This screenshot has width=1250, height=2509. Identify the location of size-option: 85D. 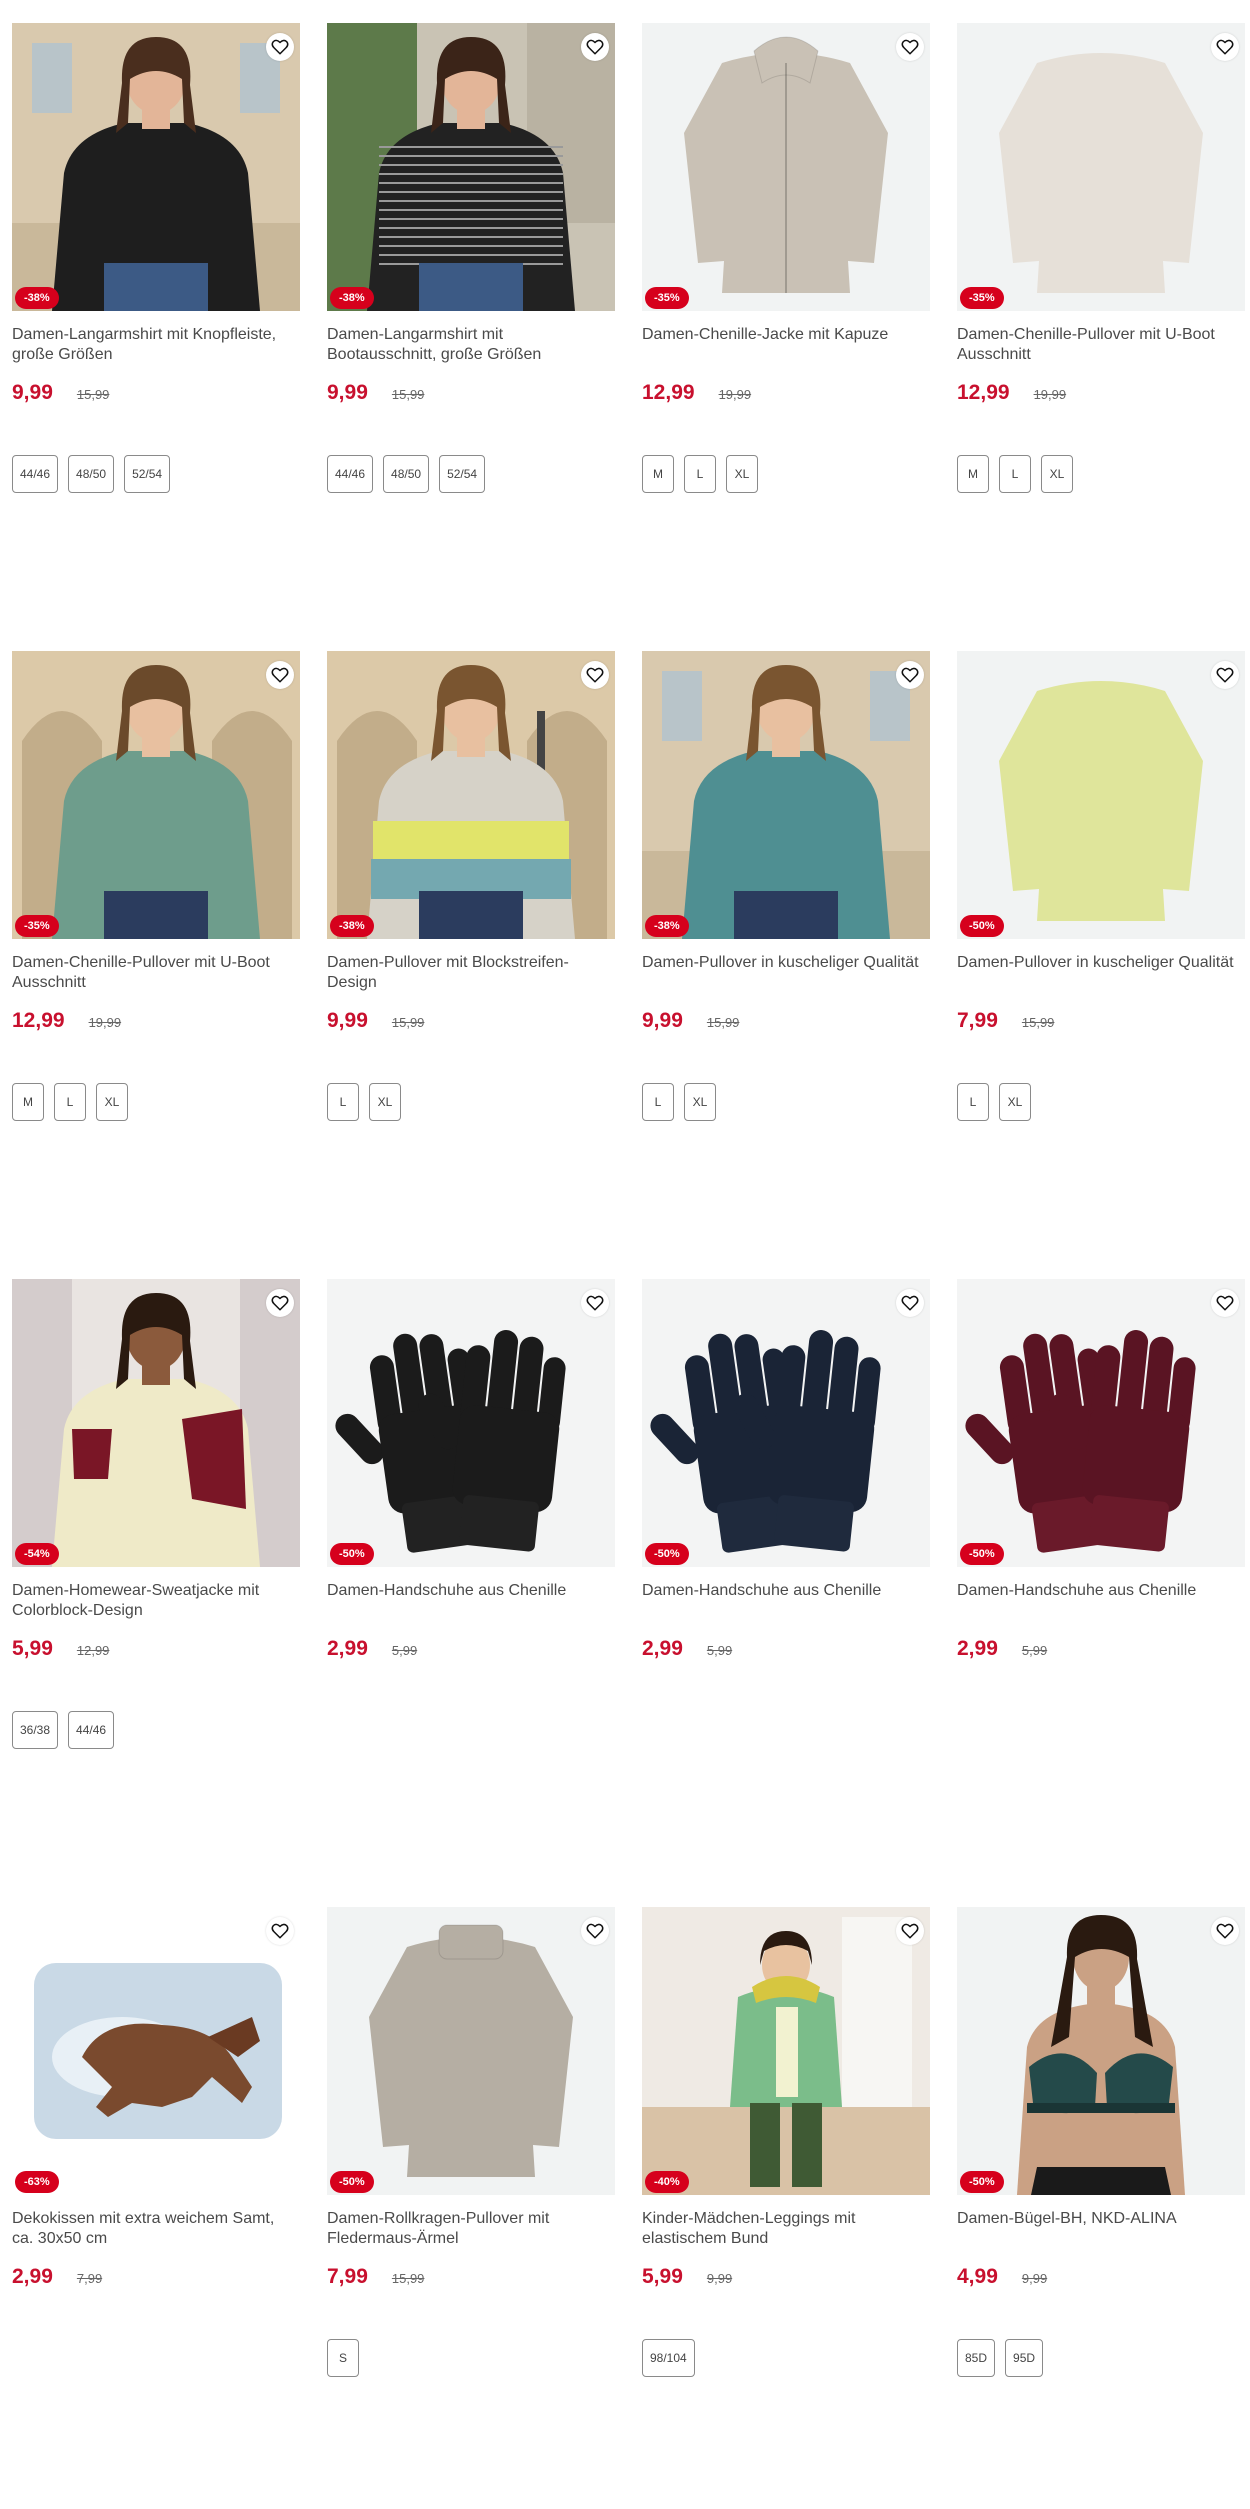
(976, 2358).